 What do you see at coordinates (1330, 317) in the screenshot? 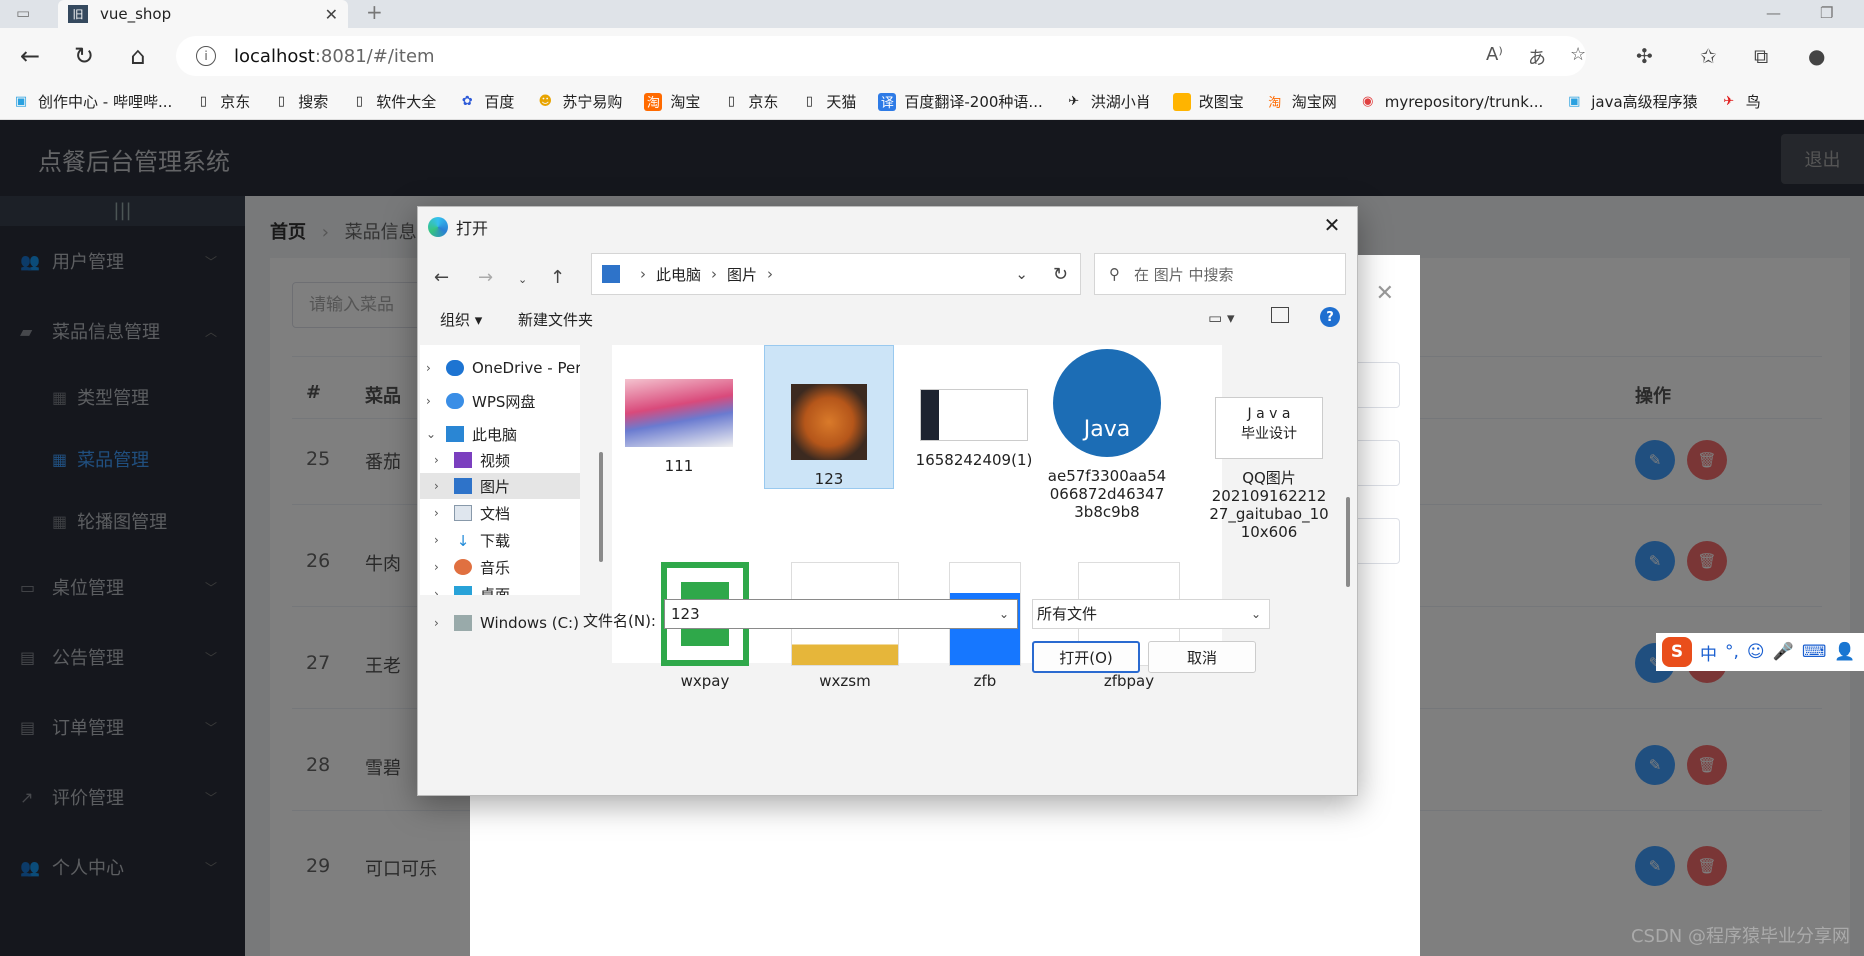
I see `help-icon: ?` at bounding box center [1330, 317].